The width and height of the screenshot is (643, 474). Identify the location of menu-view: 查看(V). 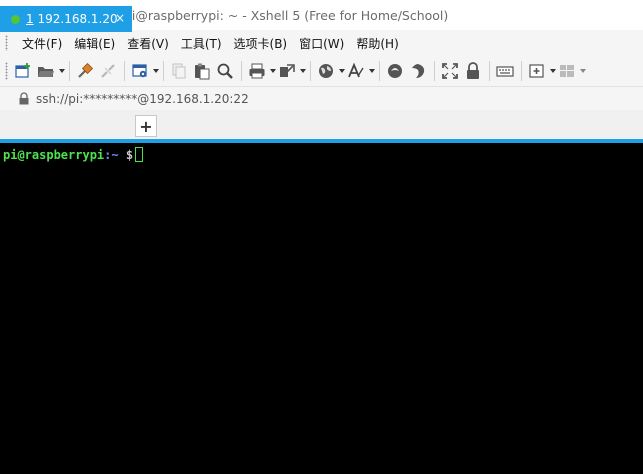
(148, 43).